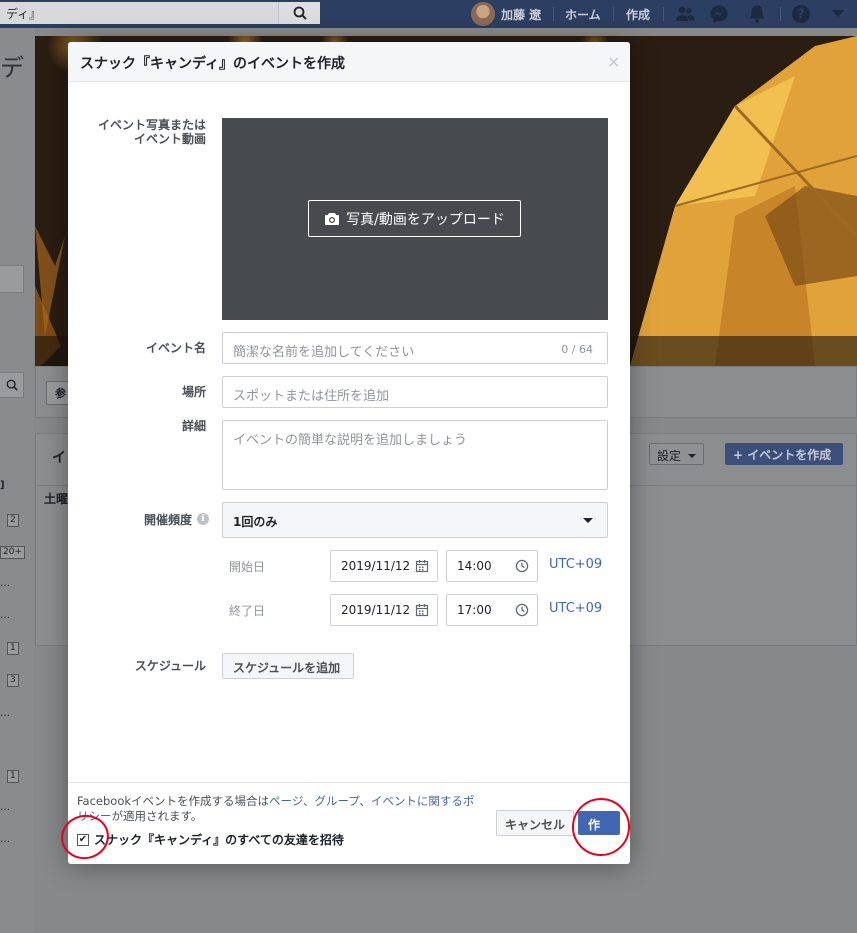  I want to click on photo-field-label: イベント写真または イベント動画, so click(147, 132).